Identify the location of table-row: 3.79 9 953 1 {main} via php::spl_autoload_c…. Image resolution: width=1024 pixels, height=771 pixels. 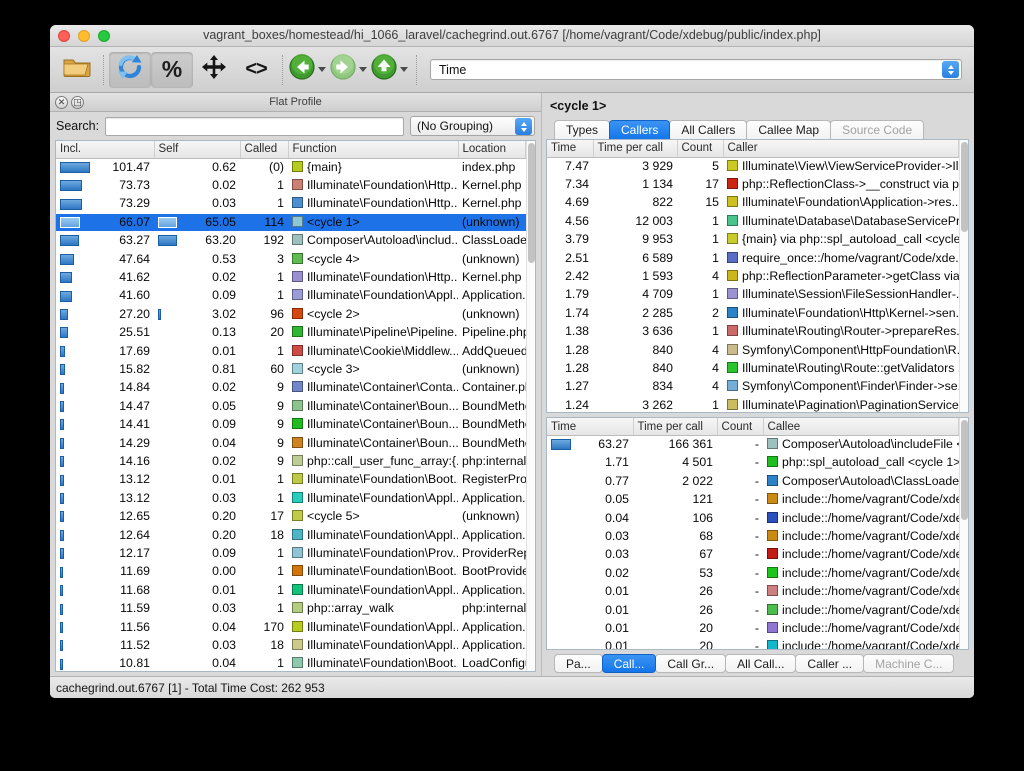
(752, 240).